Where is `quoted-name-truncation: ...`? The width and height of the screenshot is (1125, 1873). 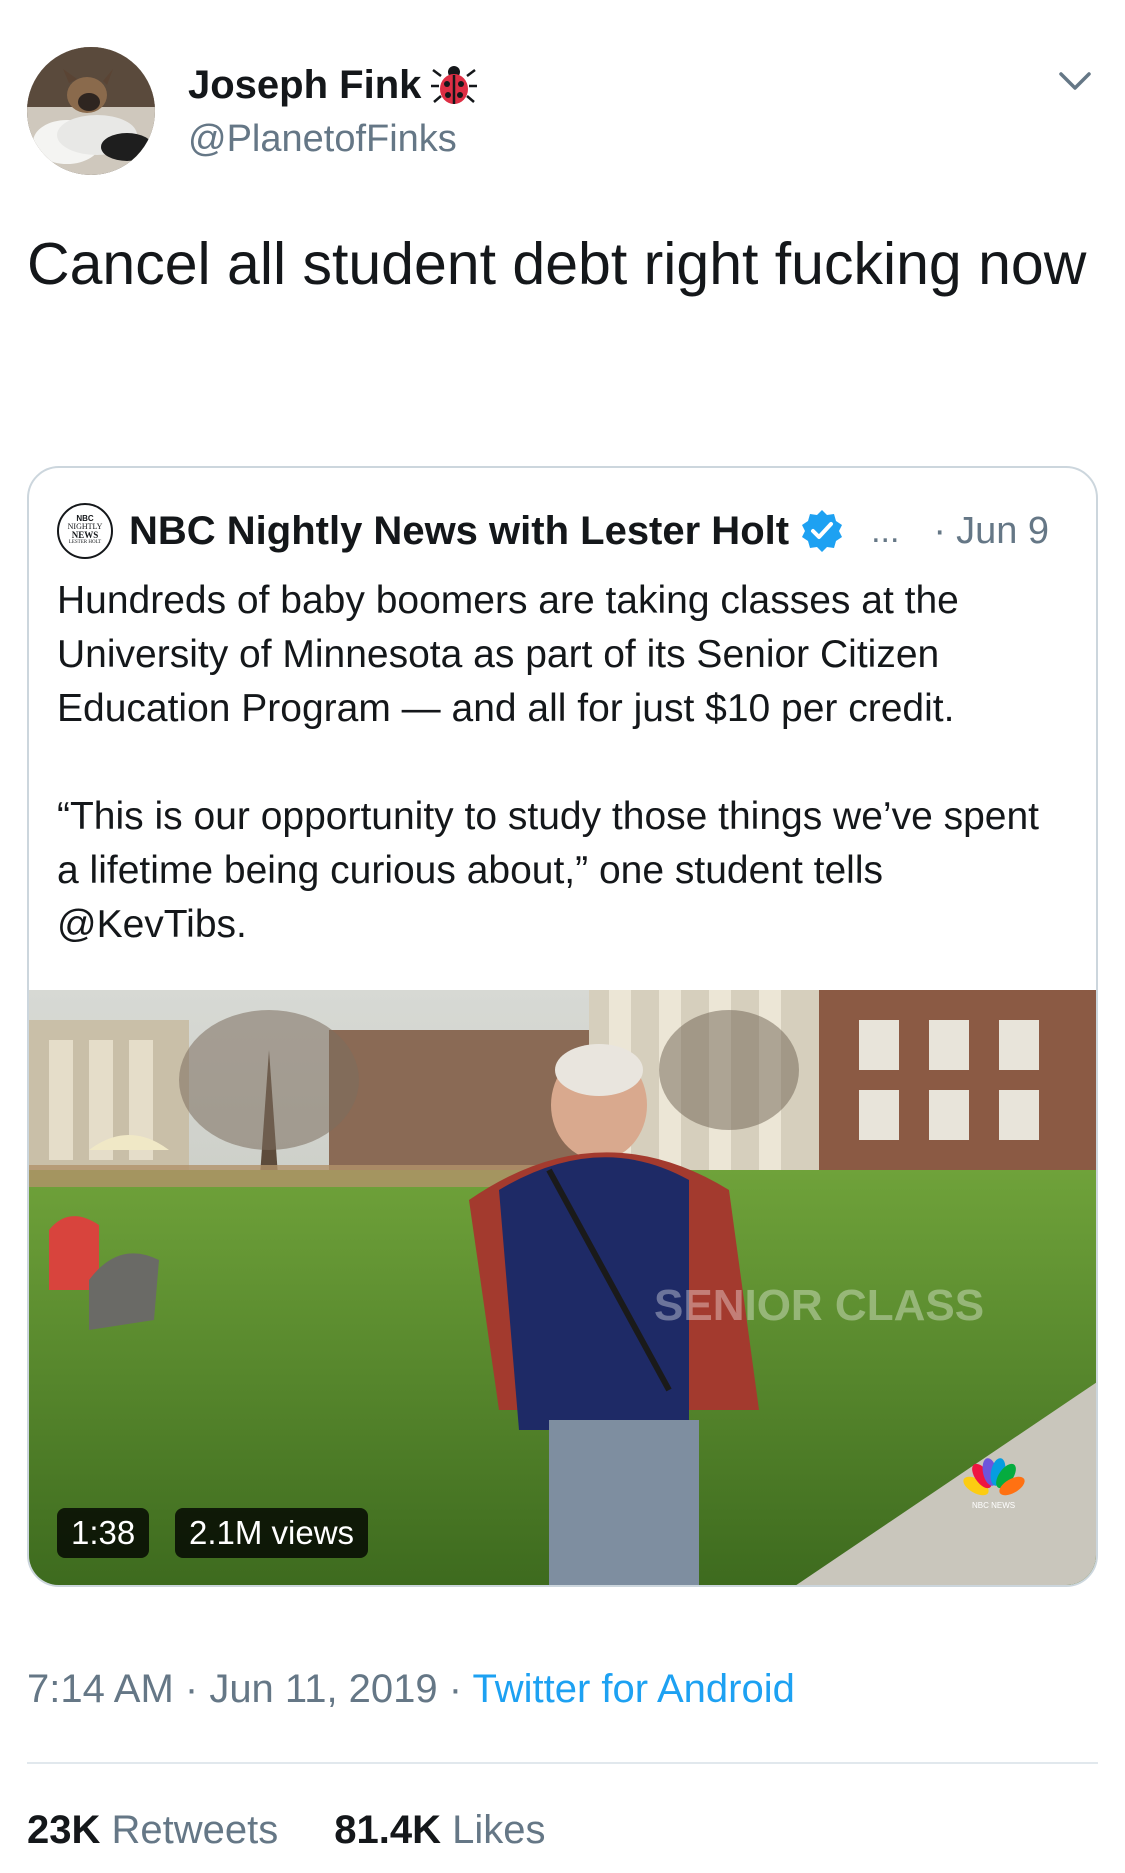
quoted-name-truncation: ... is located at coordinates (885, 530).